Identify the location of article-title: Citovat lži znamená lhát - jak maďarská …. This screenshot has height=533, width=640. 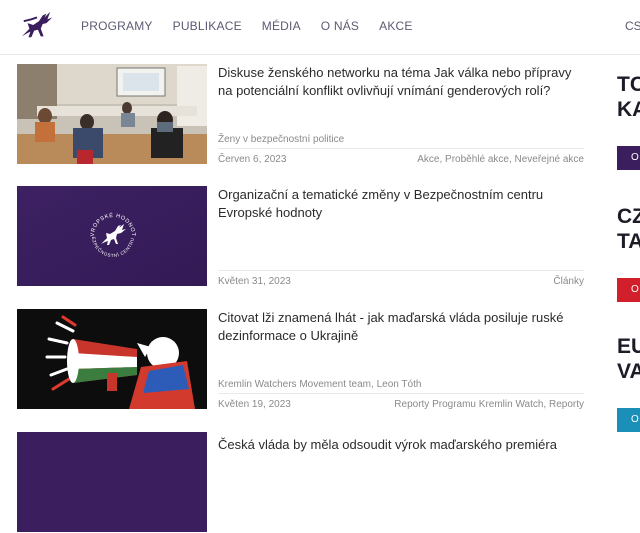
(403, 327).